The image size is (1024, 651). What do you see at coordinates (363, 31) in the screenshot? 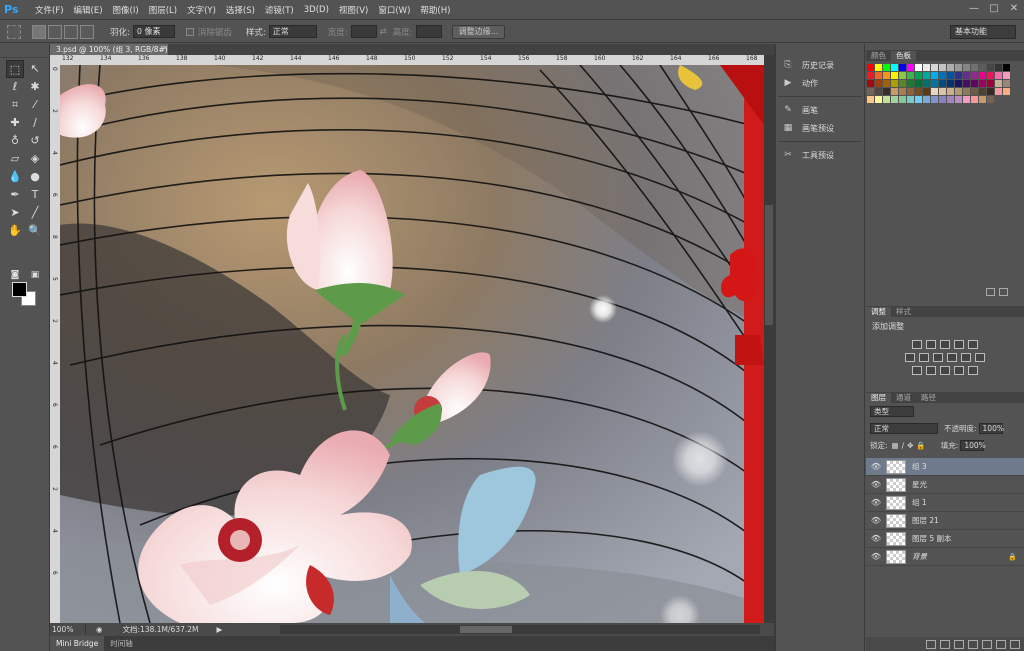
I see `width-input` at bounding box center [363, 31].